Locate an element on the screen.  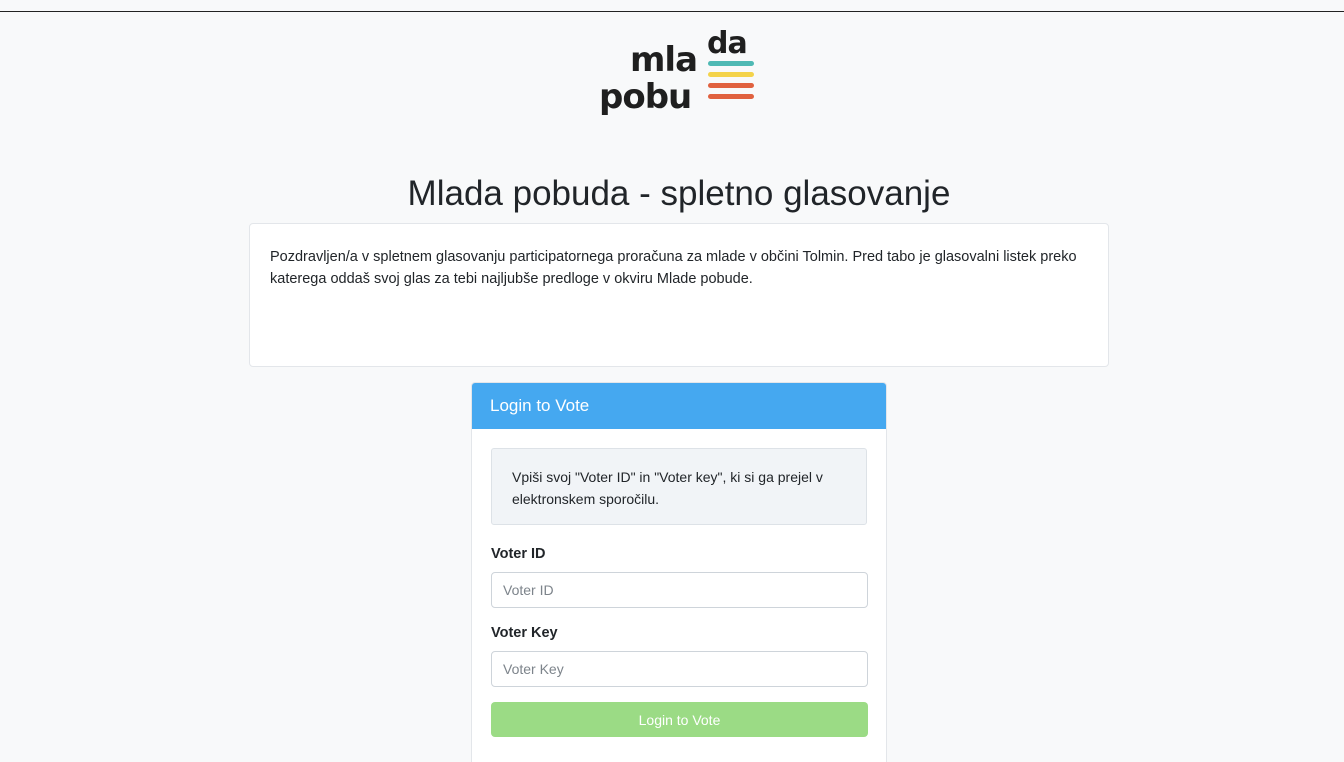
logo-stripe-yellow is located at coordinates (731, 74).